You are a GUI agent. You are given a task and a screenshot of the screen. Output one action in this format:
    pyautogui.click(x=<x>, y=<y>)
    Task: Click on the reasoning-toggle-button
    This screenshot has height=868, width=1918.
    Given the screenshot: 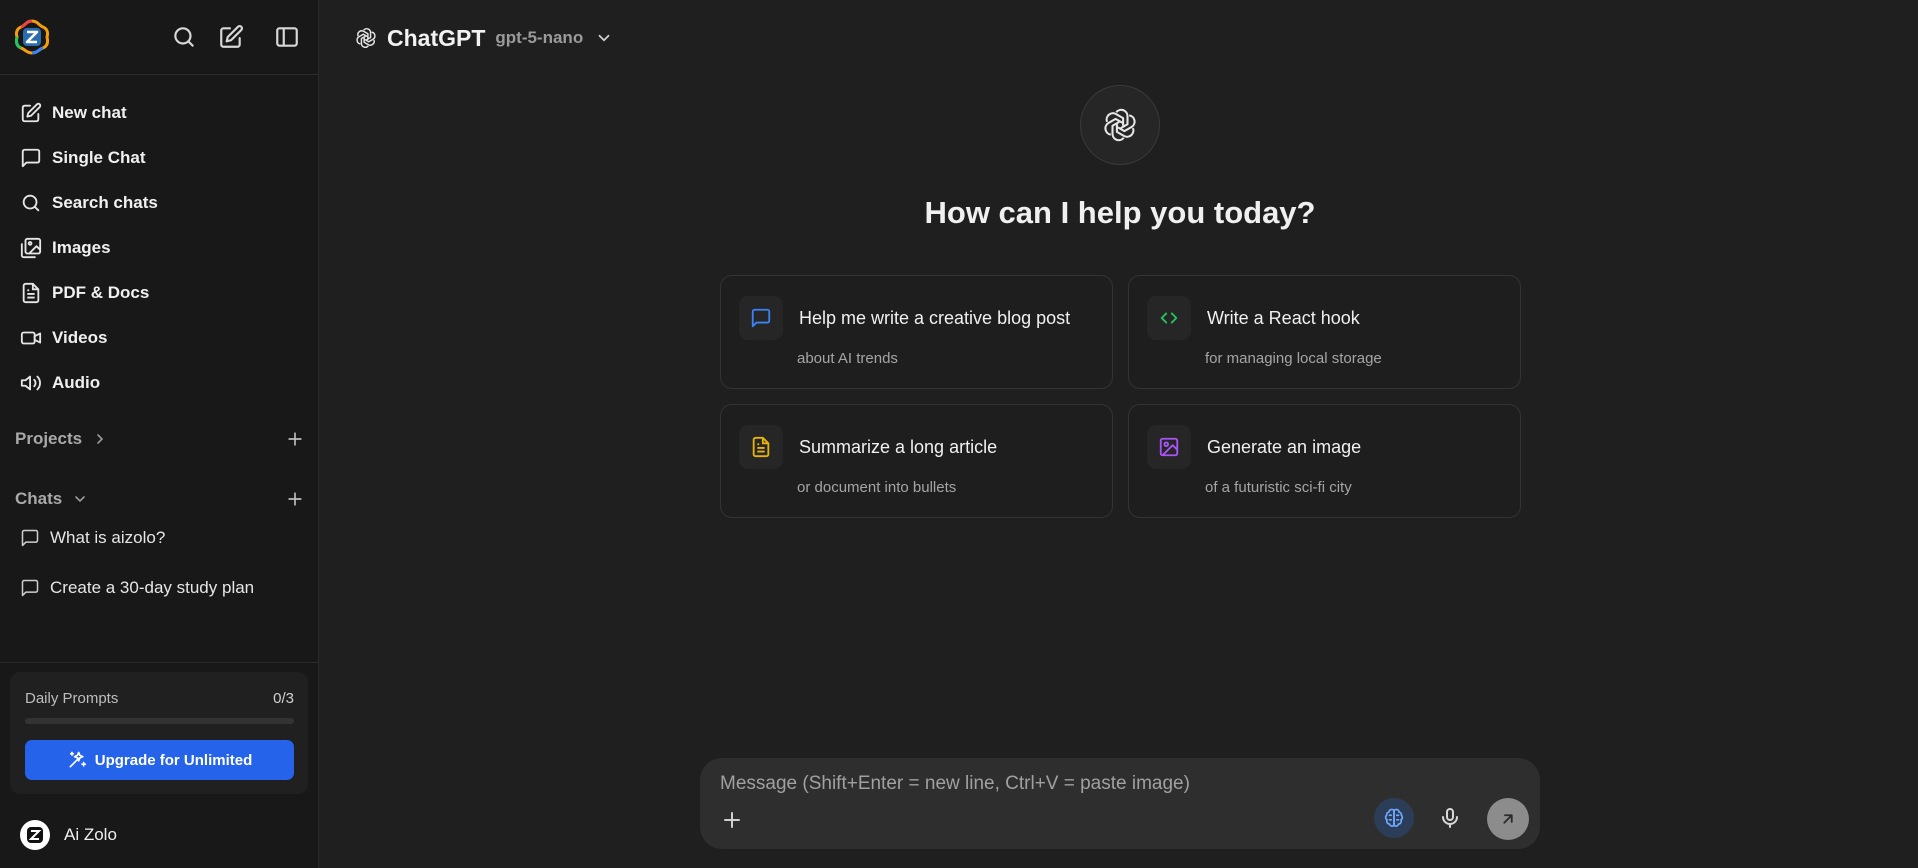 What is the action you would take?
    pyautogui.click(x=1394, y=818)
    